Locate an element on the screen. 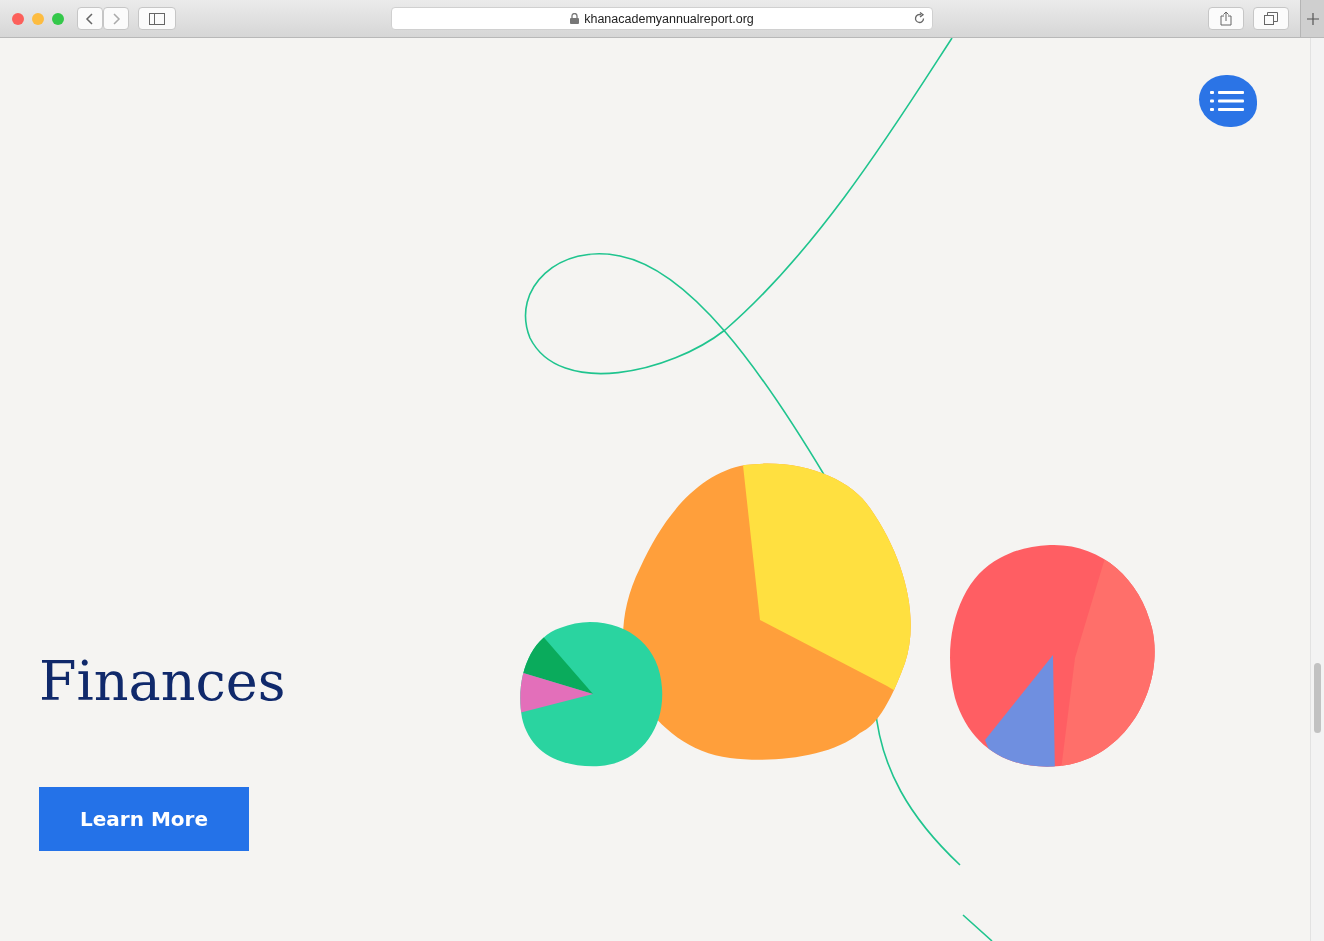 This screenshot has height=941, width=1324. minimize-icon is located at coordinates (38, 18).